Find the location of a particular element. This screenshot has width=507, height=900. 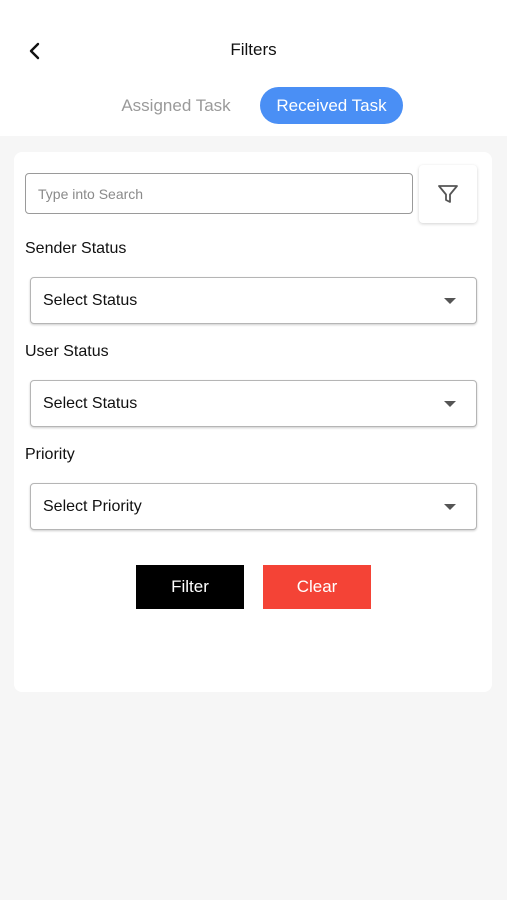

clear-button: Clear is located at coordinates (317, 587).